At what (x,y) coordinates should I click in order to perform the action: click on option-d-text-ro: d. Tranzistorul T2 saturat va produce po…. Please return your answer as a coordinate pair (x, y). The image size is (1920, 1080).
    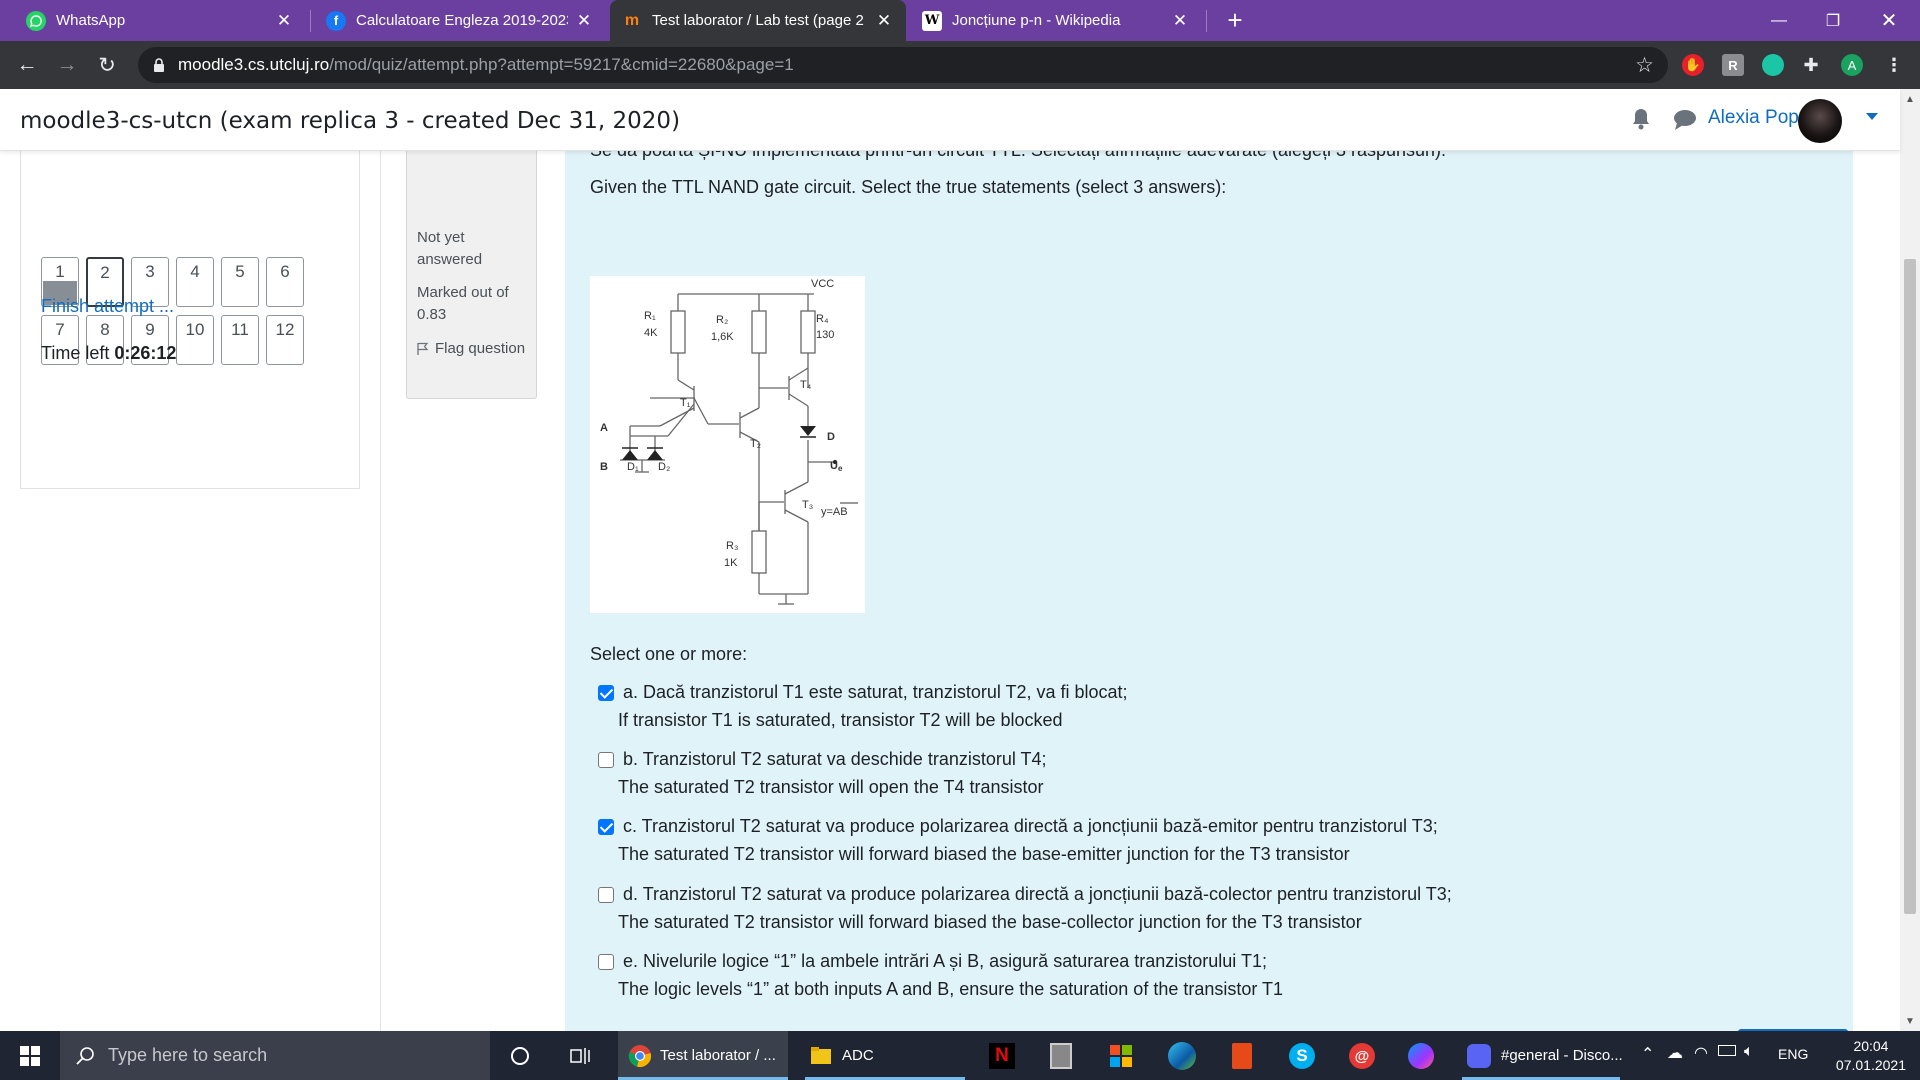
    Looking at the image, I should click on (1037, 894).